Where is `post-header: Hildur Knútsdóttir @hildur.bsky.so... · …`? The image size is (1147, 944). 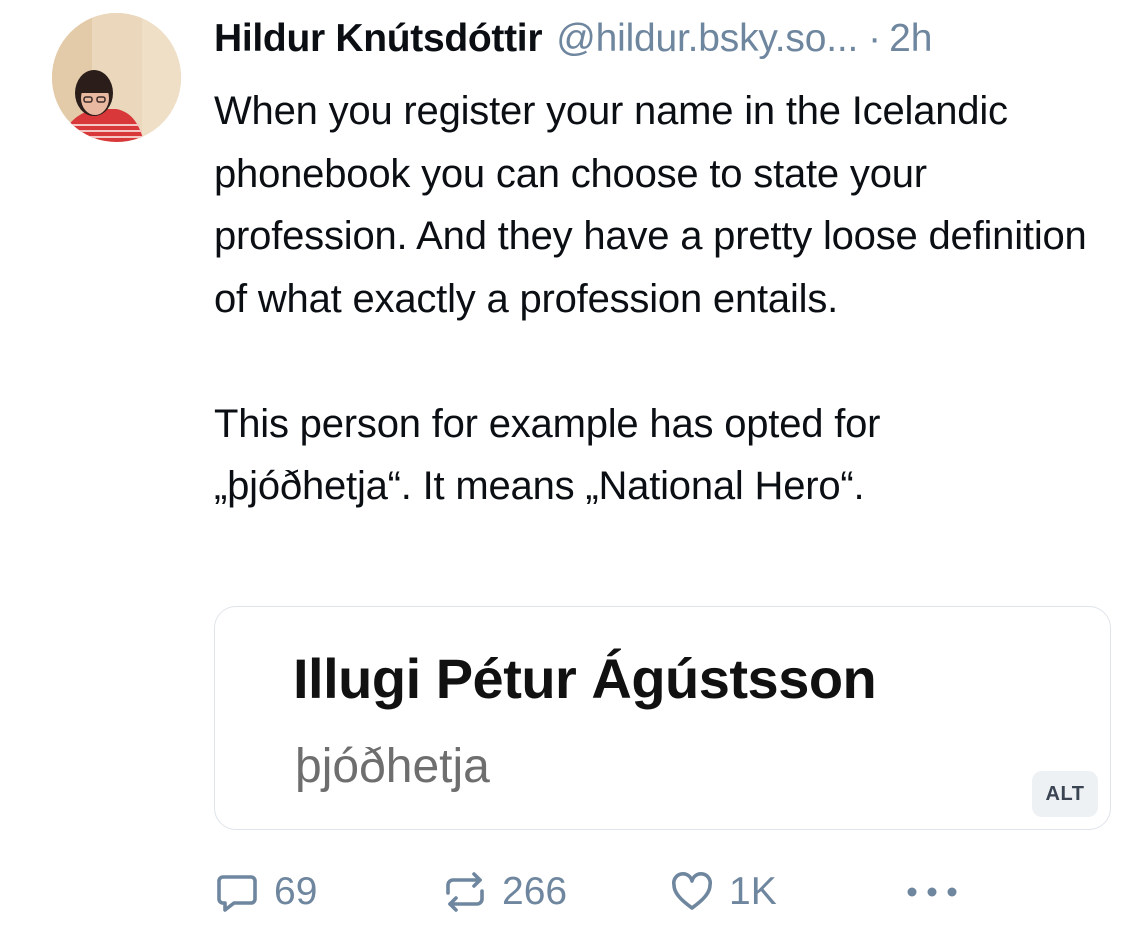 post-header: Hildur Knútsdóttir @hildur.bsky.so... · … is located at coordinates (573, 39).